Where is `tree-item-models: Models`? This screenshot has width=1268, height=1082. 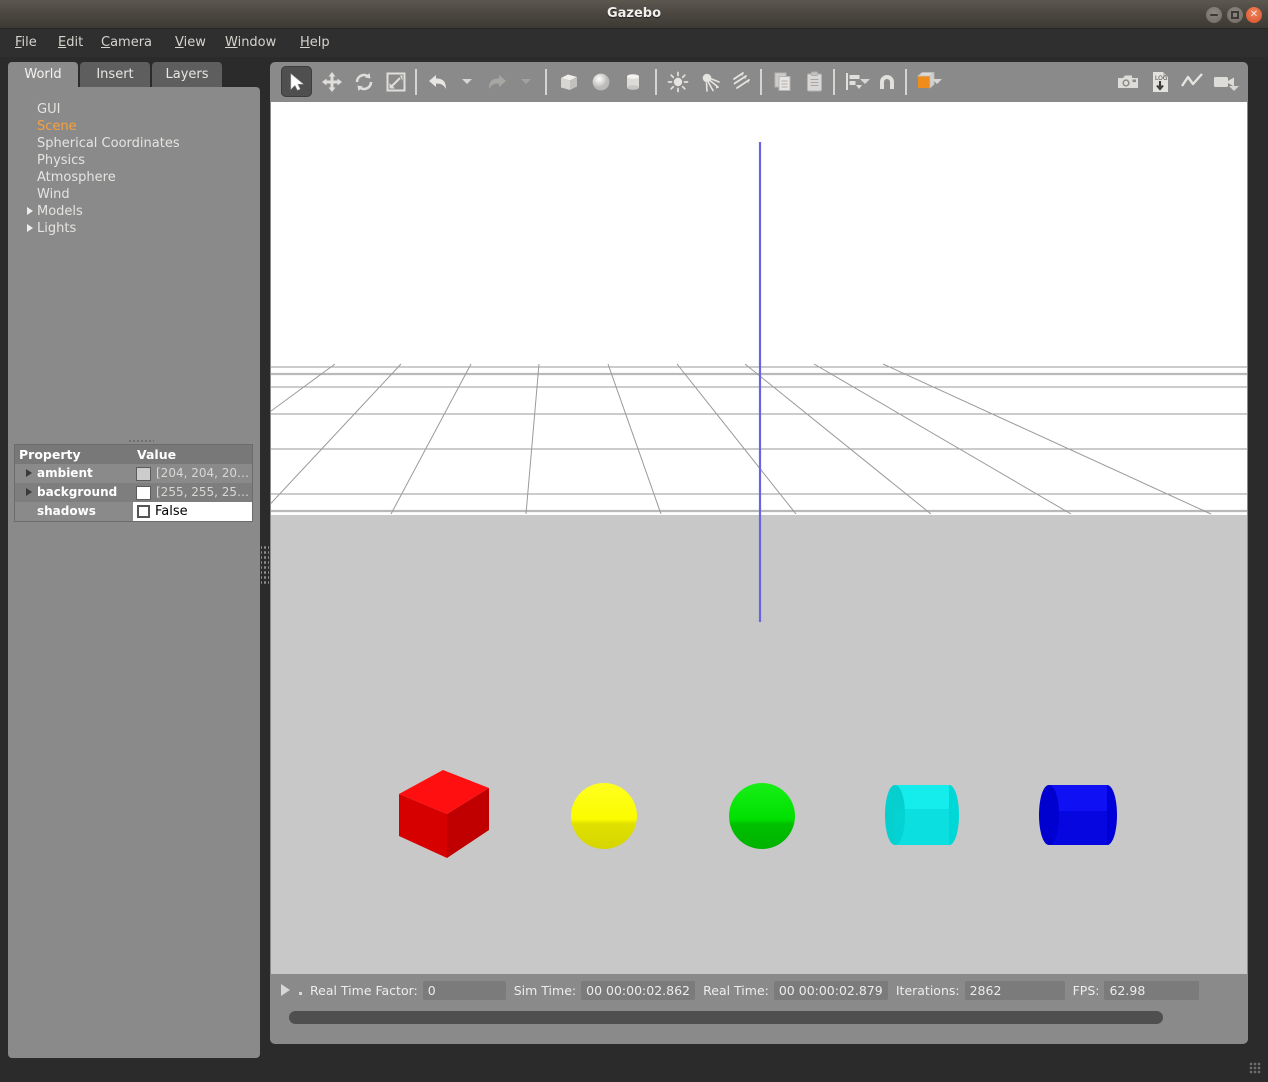 tree-item-models: Models is located at coordinates (134, 211).